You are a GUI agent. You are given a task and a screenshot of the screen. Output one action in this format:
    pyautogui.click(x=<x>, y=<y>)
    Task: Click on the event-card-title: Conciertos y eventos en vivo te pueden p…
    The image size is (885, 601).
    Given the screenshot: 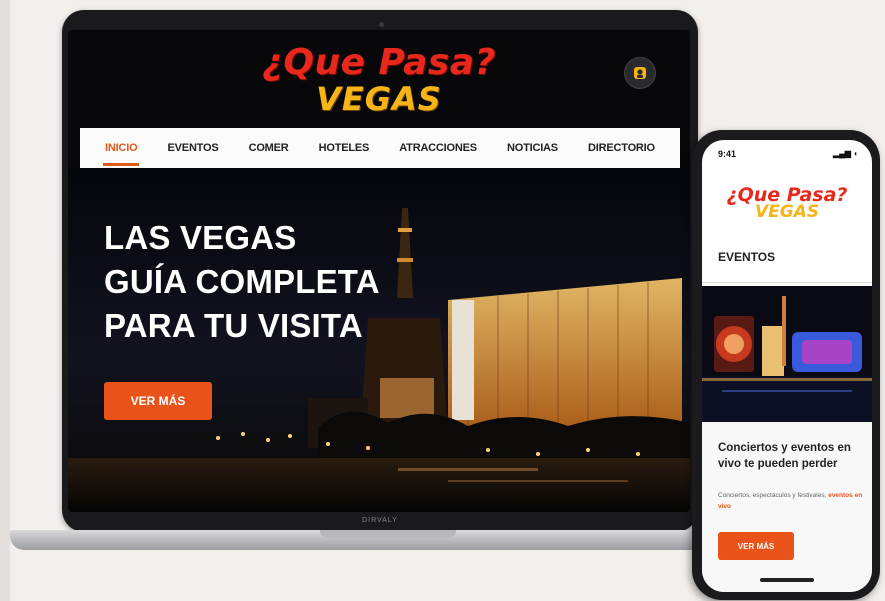 What is the action you would take?
    pyautogui.click(x=784, y=456)
    